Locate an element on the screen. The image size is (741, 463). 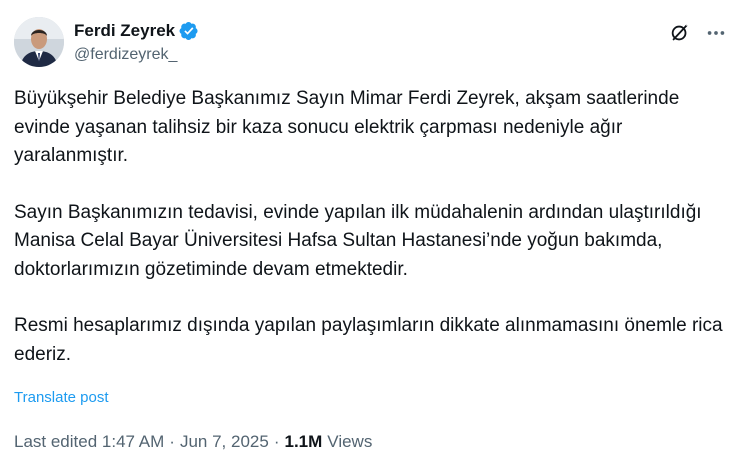
handle: @ferdizeyrek_ is located at coordinates (136, 55).